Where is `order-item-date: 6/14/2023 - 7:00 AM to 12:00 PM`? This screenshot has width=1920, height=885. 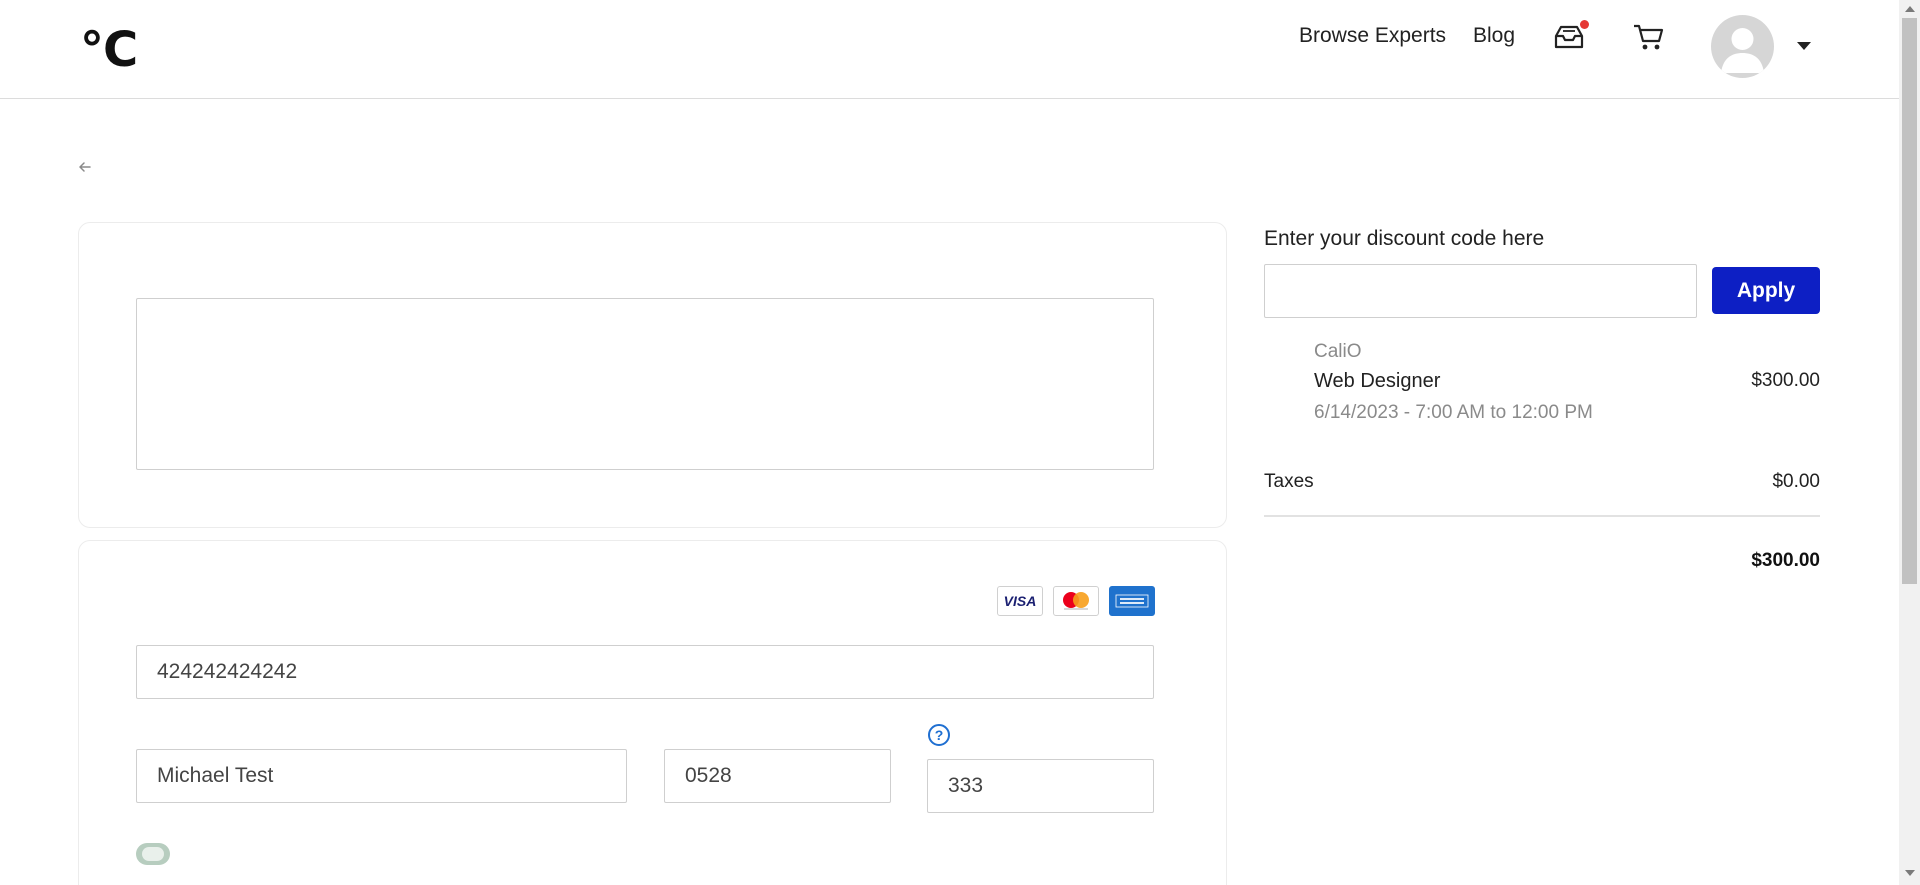
order-item-date: 6/14/2023 - 7:00 AM to 12:00 PM is located at coordinates (1453, 412).